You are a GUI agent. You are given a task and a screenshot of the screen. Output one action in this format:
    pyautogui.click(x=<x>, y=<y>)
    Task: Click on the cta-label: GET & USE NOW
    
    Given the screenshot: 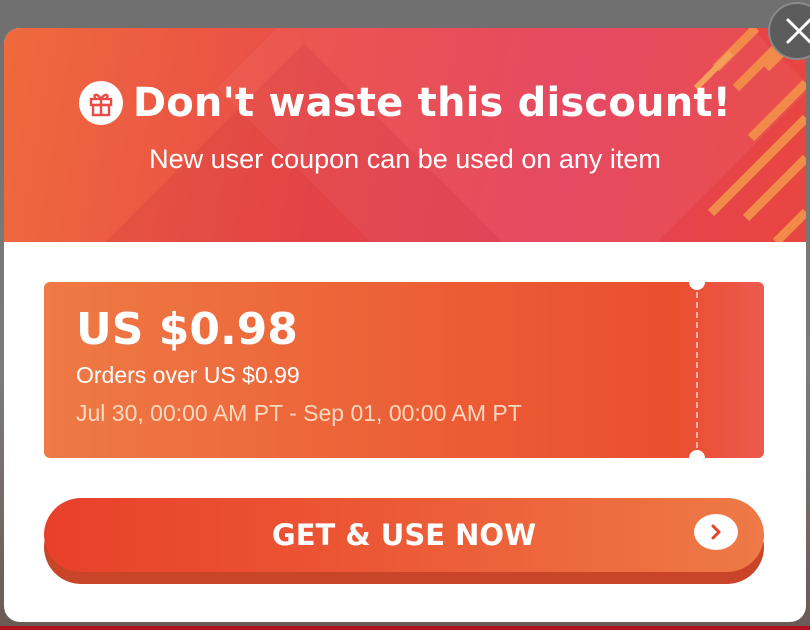 What is the action you would take?
    pyautogui.click(x=404, y=535)
    